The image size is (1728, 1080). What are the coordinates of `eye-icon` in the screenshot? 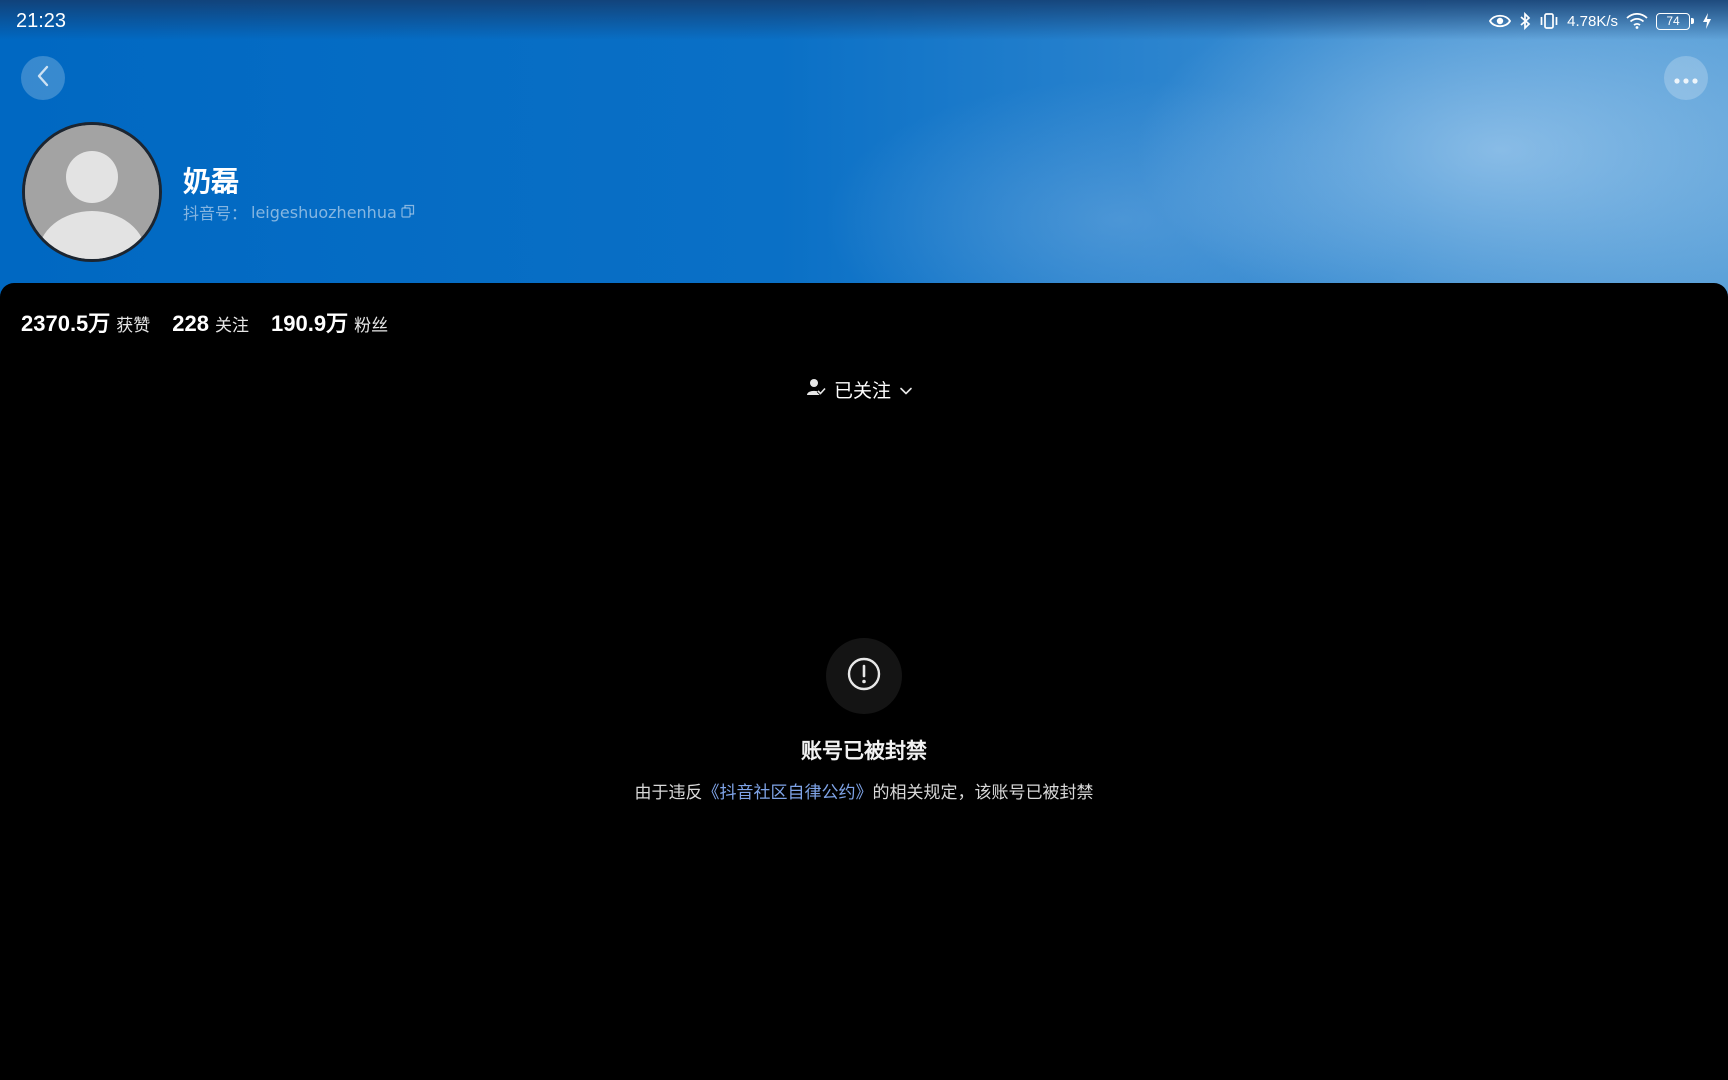 It's located at (1500, 21).